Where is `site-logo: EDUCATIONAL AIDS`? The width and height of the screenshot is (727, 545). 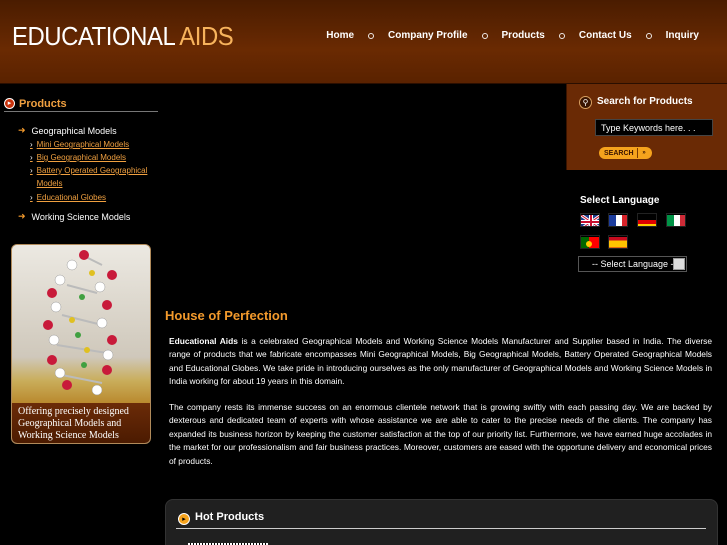 site-logo: EDUCATIONAL AIDS is located at coordinates (123, 36).